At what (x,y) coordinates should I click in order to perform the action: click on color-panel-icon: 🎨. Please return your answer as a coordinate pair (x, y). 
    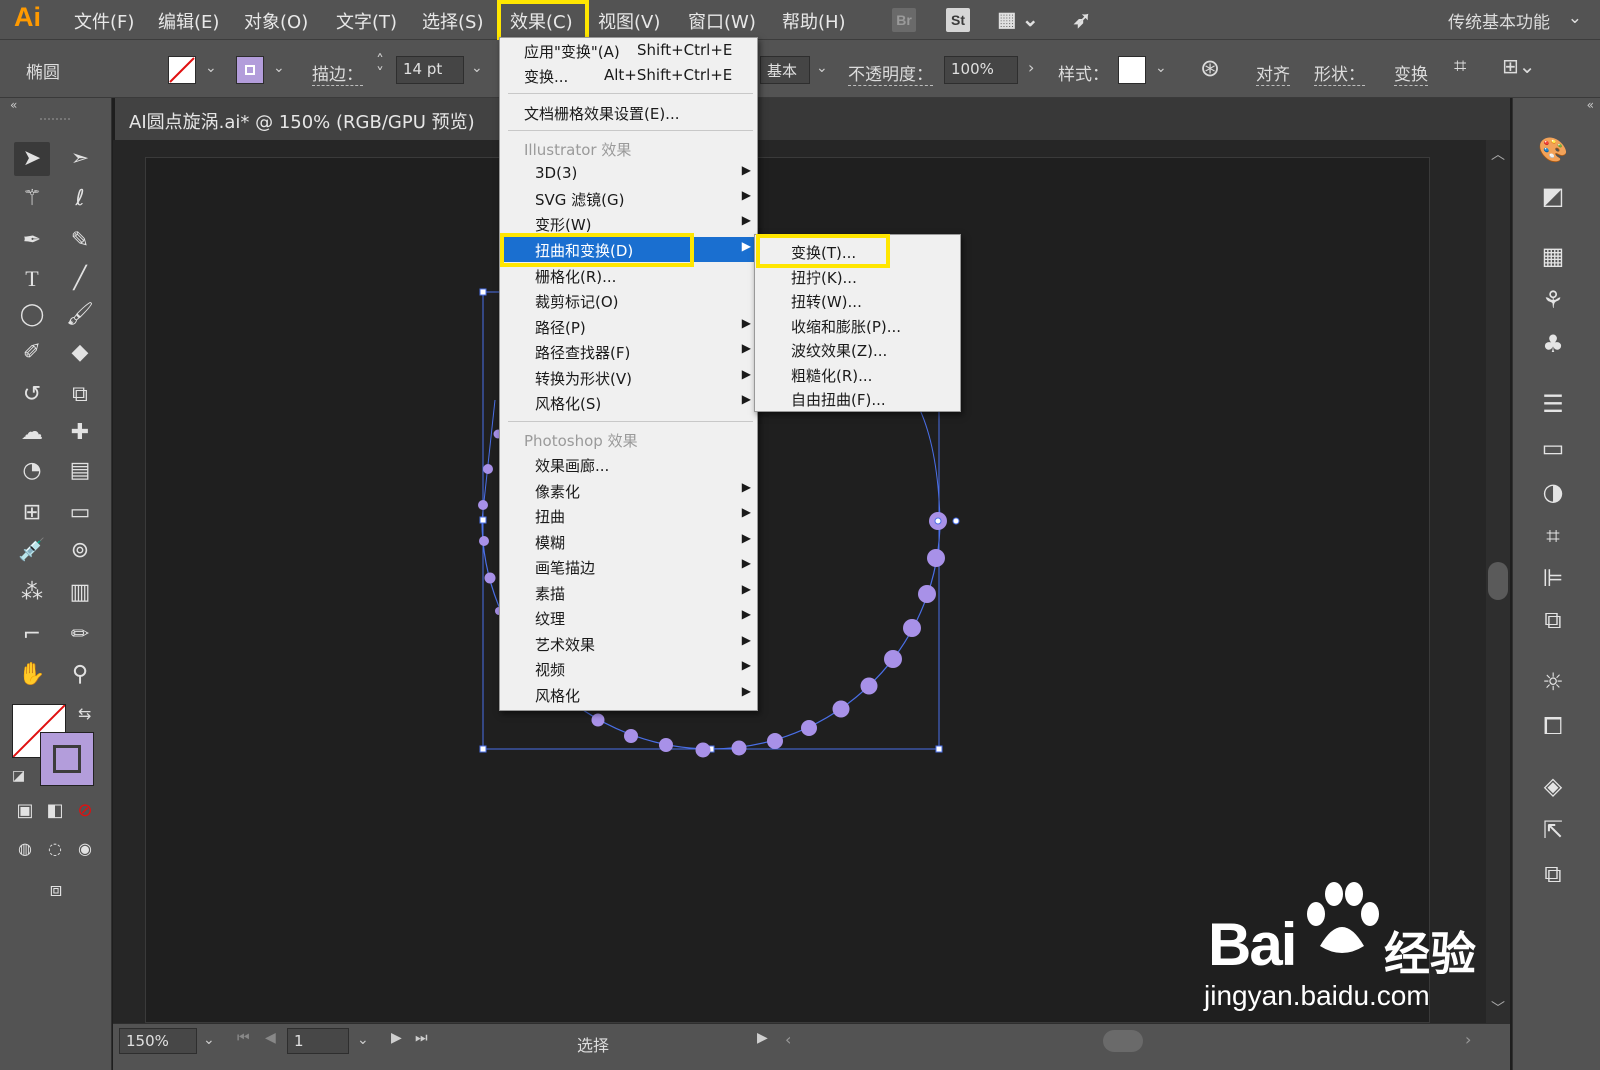
    Looking at the image, I should click on (1553, 150).